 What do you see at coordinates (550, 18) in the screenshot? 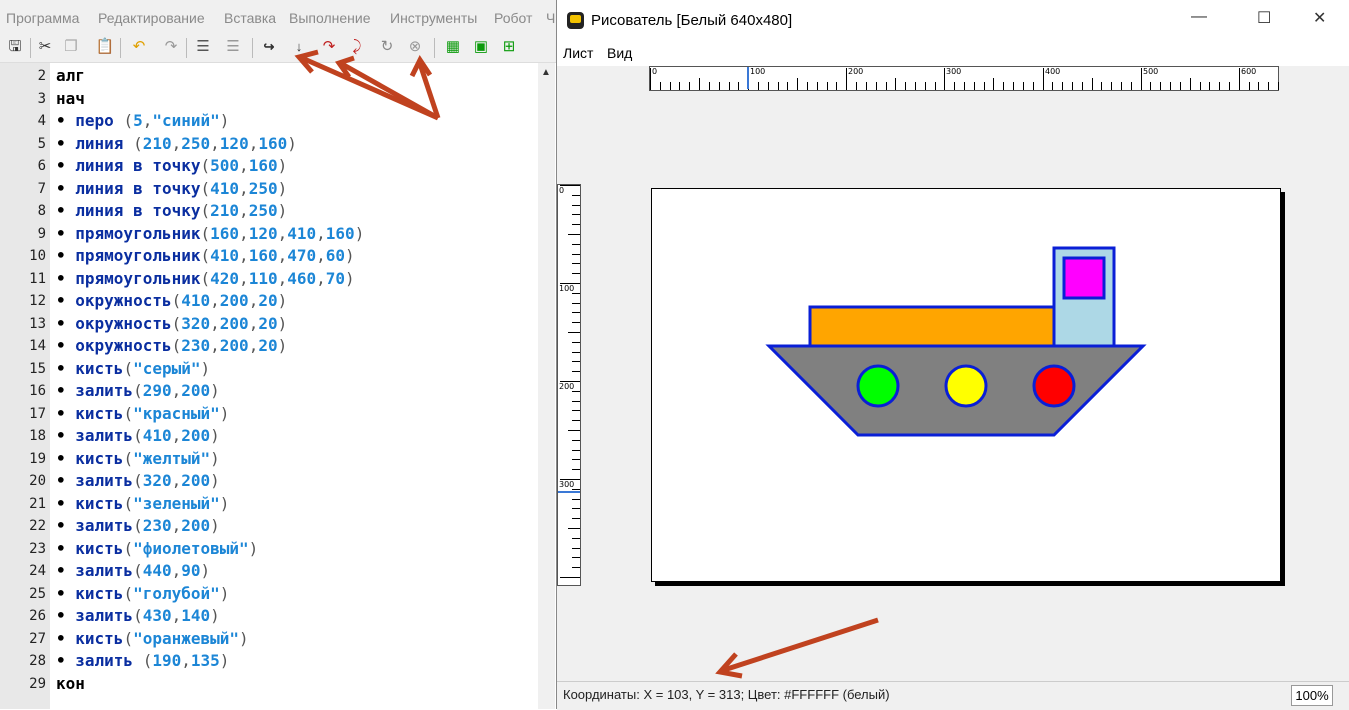
I see `menu-more: Ч` at bounding box center [550, 18].